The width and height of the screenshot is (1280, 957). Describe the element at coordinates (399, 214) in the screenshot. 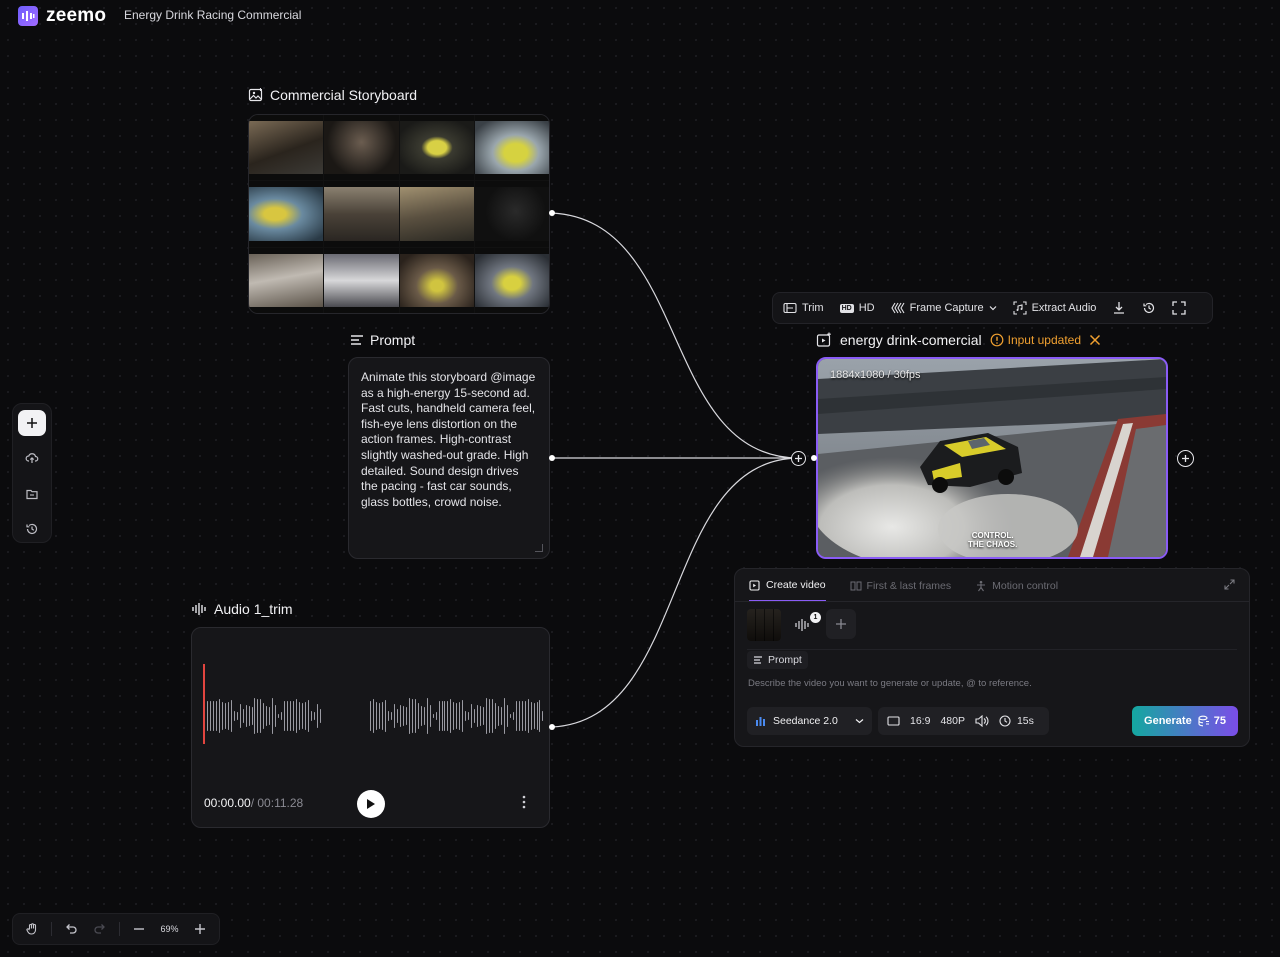

I see `storyboard-image` at that location.